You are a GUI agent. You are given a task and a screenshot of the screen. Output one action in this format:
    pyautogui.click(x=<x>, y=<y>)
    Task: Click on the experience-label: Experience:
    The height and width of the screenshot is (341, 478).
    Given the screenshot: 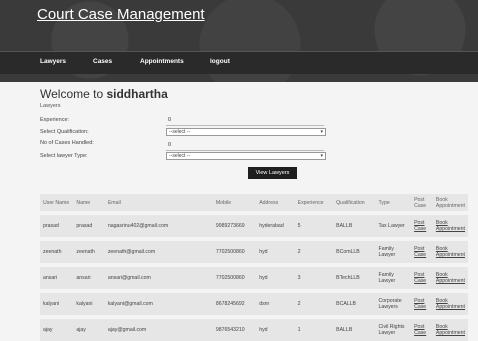 What is the action you would take?
    pyautogui.click(x=55, y=120)
    